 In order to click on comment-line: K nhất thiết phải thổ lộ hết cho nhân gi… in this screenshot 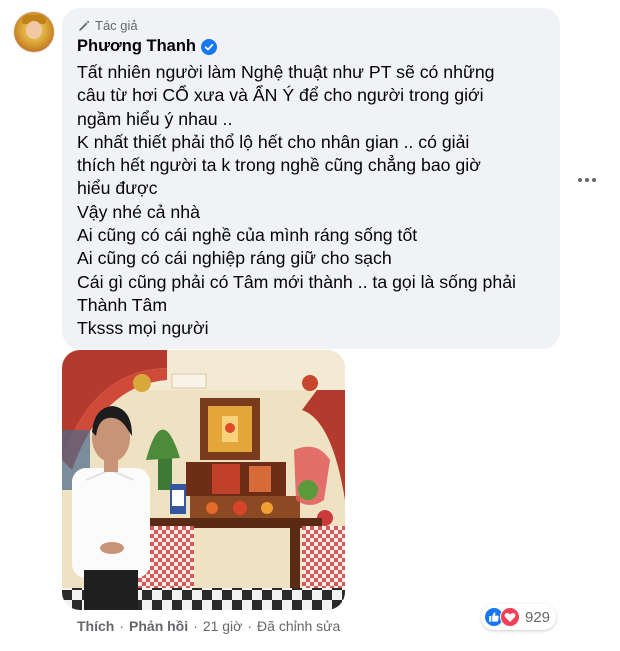, I will do `click(273, 141)`.